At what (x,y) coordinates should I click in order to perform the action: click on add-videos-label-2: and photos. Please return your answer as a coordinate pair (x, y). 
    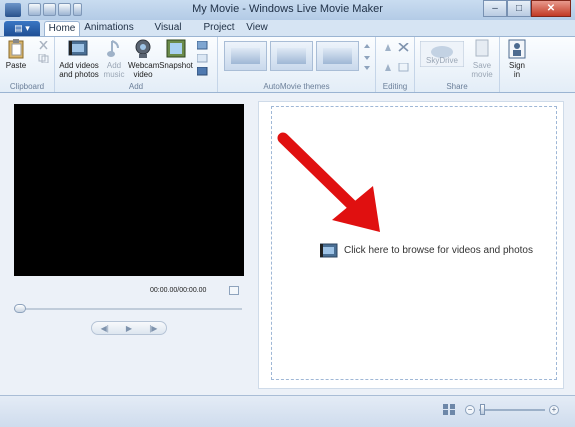
    Looking at the image, I should click on (79, 74).